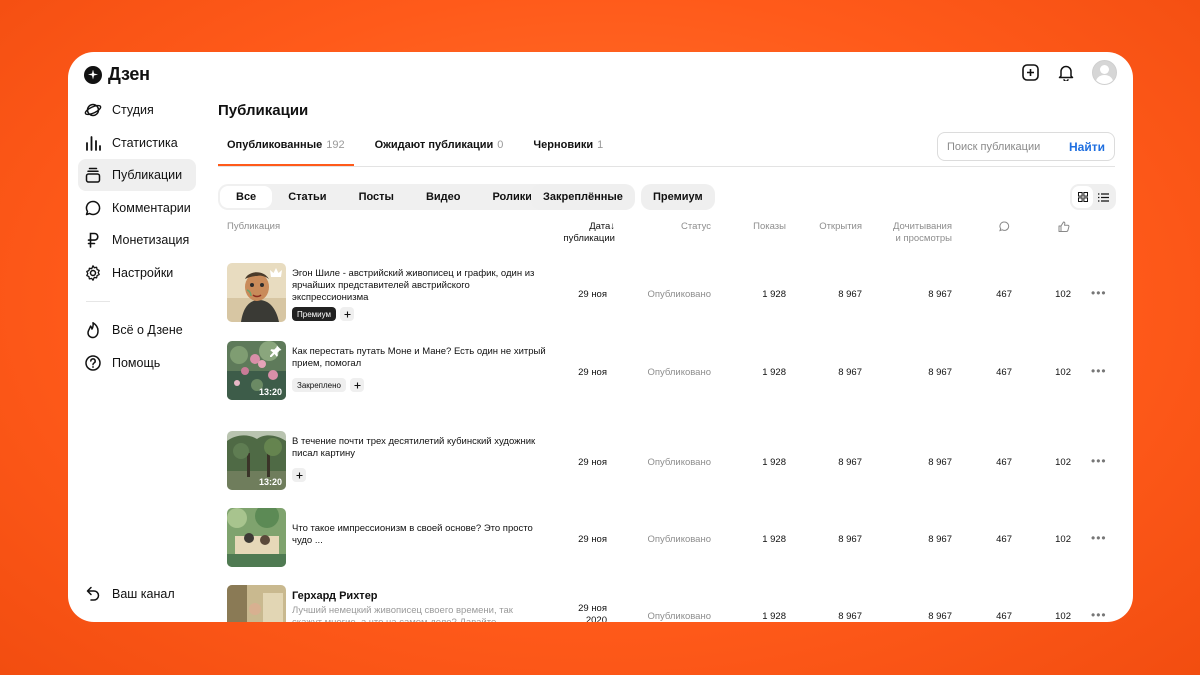 The width and height of the screenshot is (1200, 675). I want to click on publication-tags, so click(299, 475).